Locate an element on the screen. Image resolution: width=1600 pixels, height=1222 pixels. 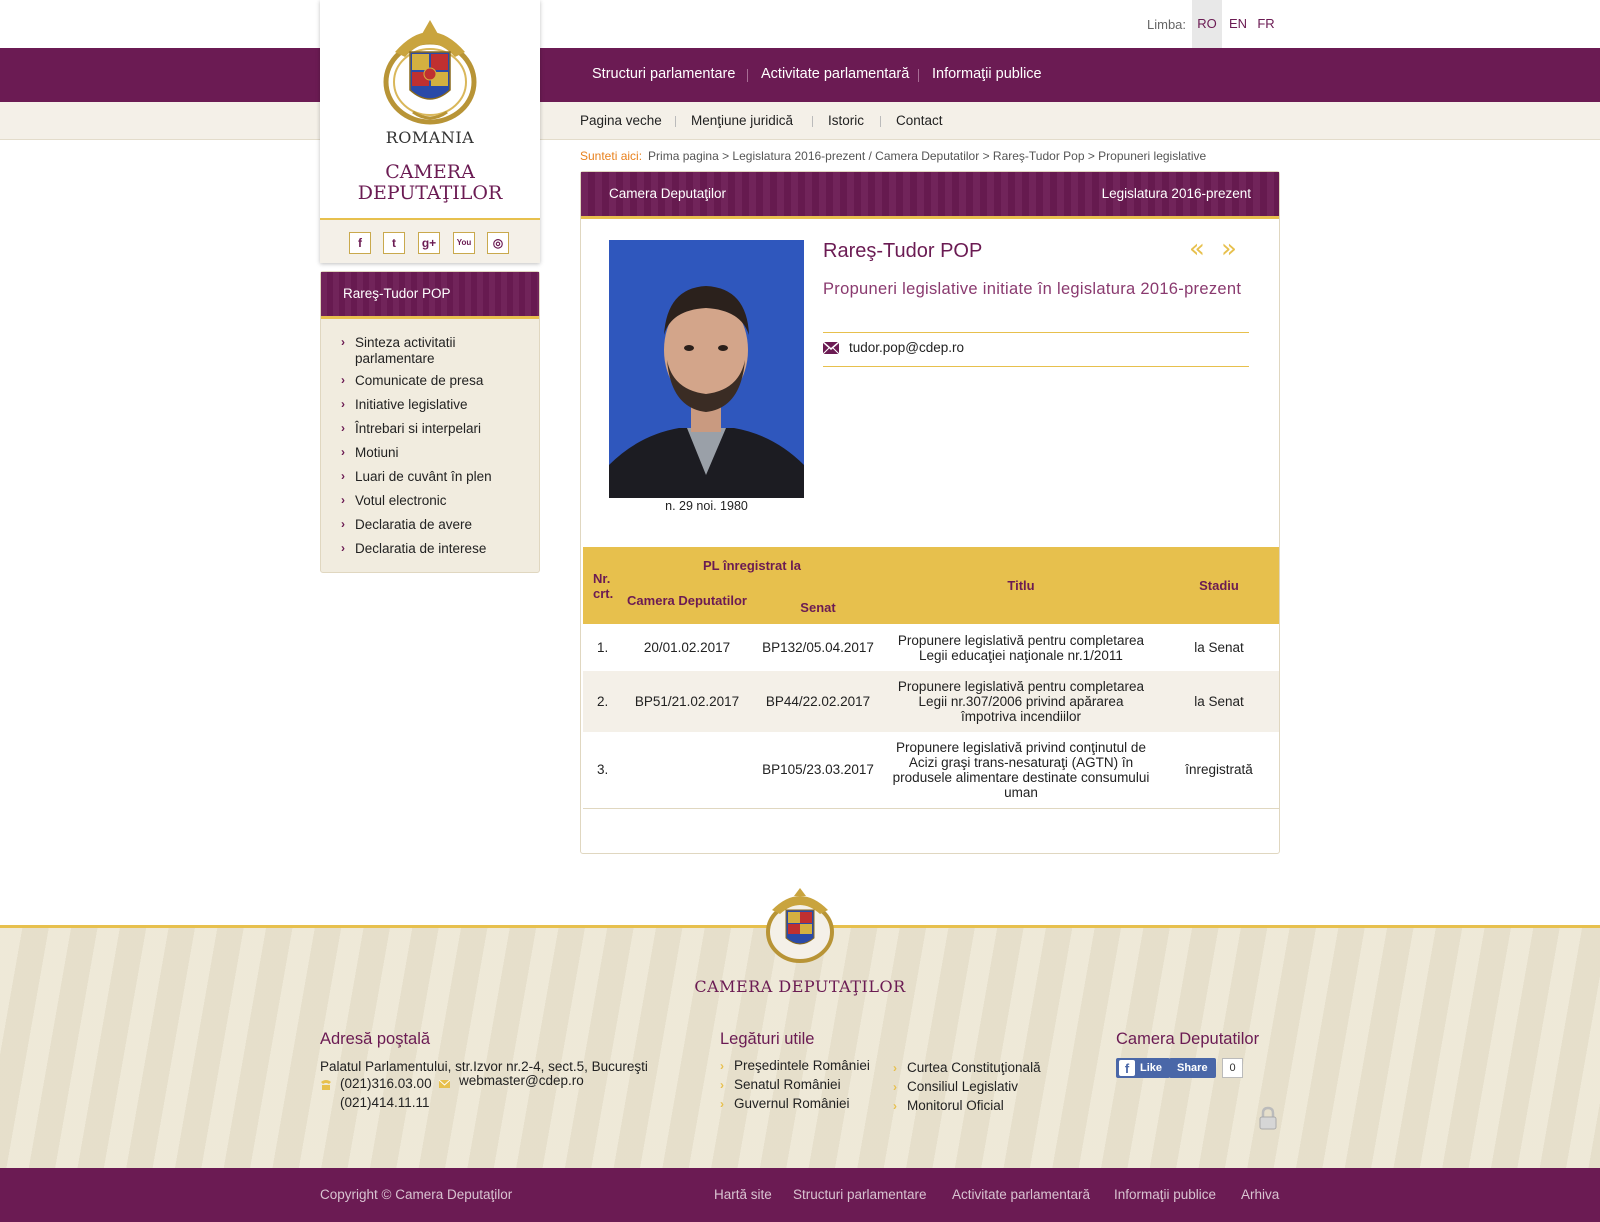
subnav-pagina-veche: Pagina veche is located at coordinates (621, 120).